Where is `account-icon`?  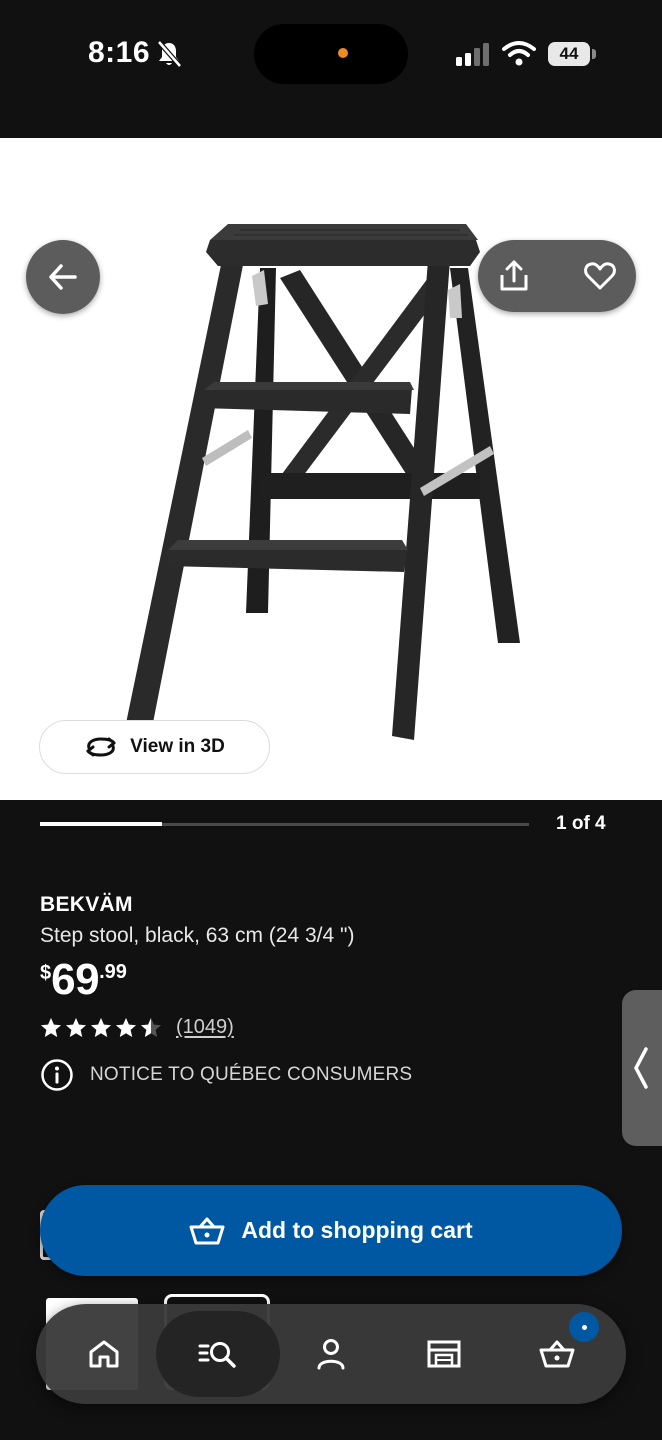
account-icon is located at coordinates (331, 1354).